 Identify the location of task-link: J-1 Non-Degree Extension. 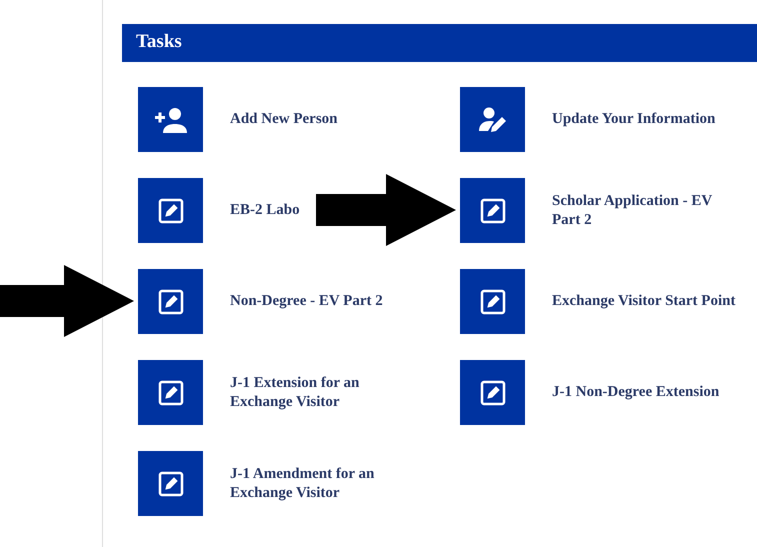
(636, 392).